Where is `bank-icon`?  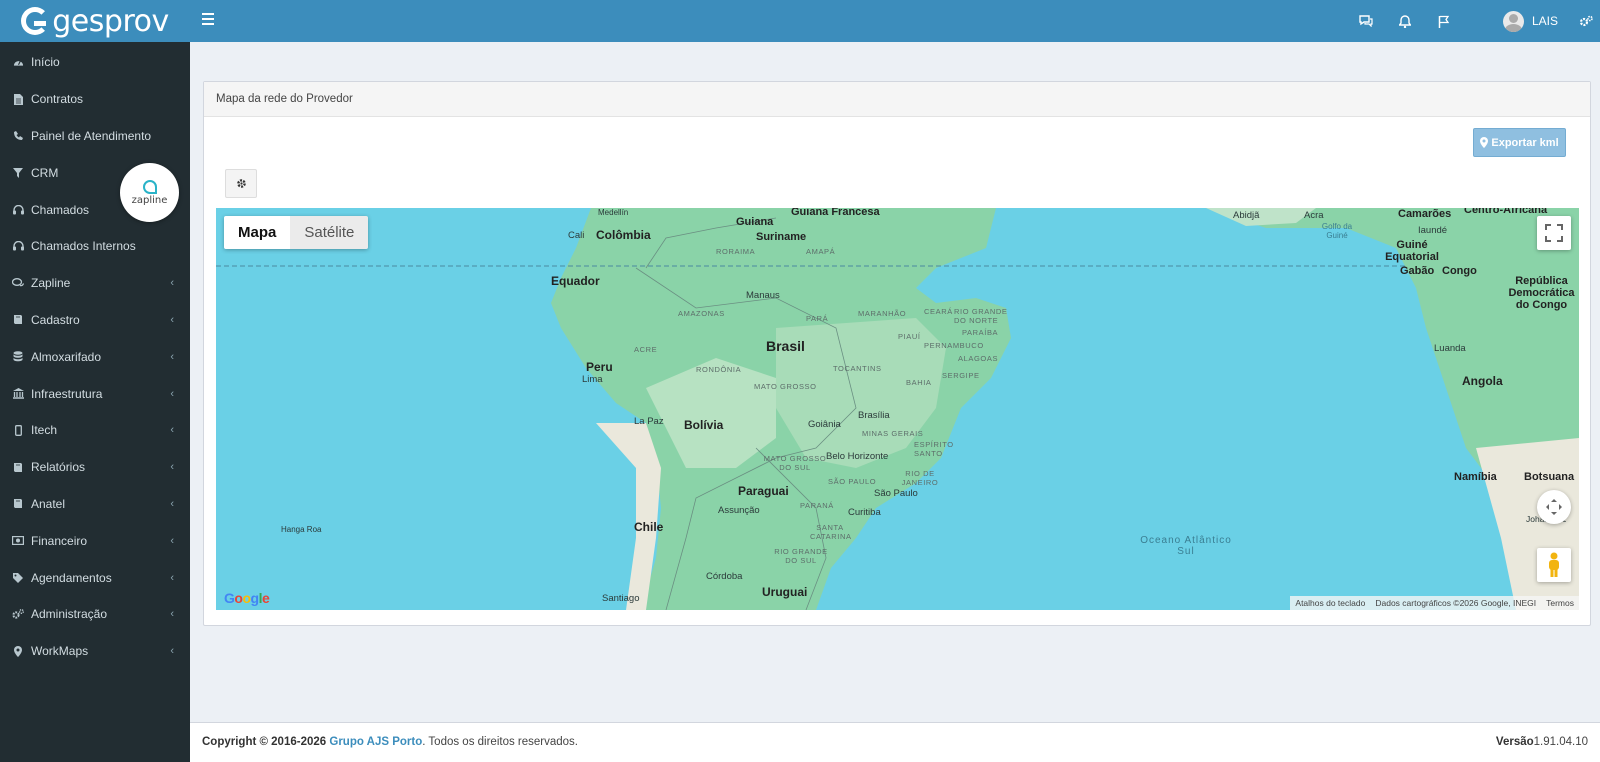
bank-icon is located at coordinates (18, 394).